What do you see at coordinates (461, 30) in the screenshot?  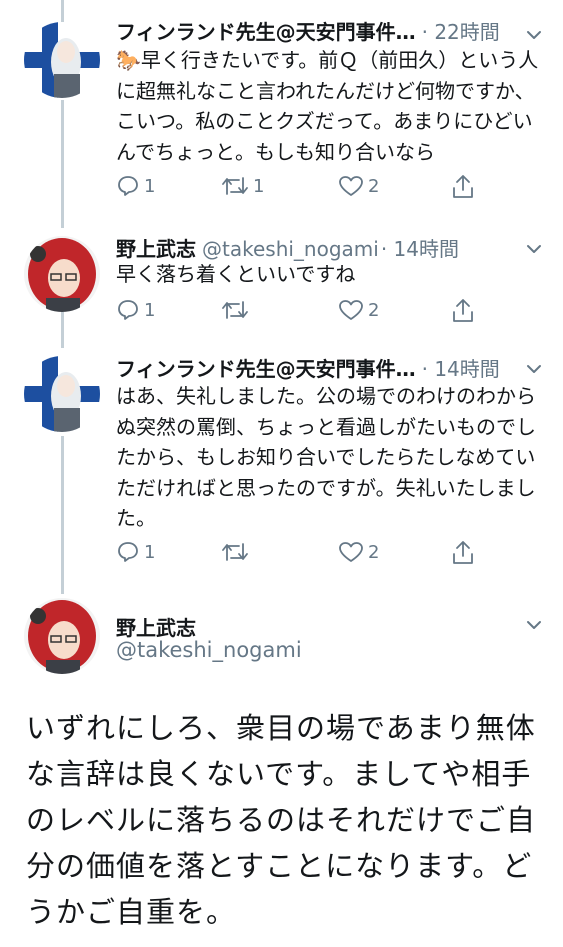 I see `timestamp: · 22時間` at bounding box center [461, 30].